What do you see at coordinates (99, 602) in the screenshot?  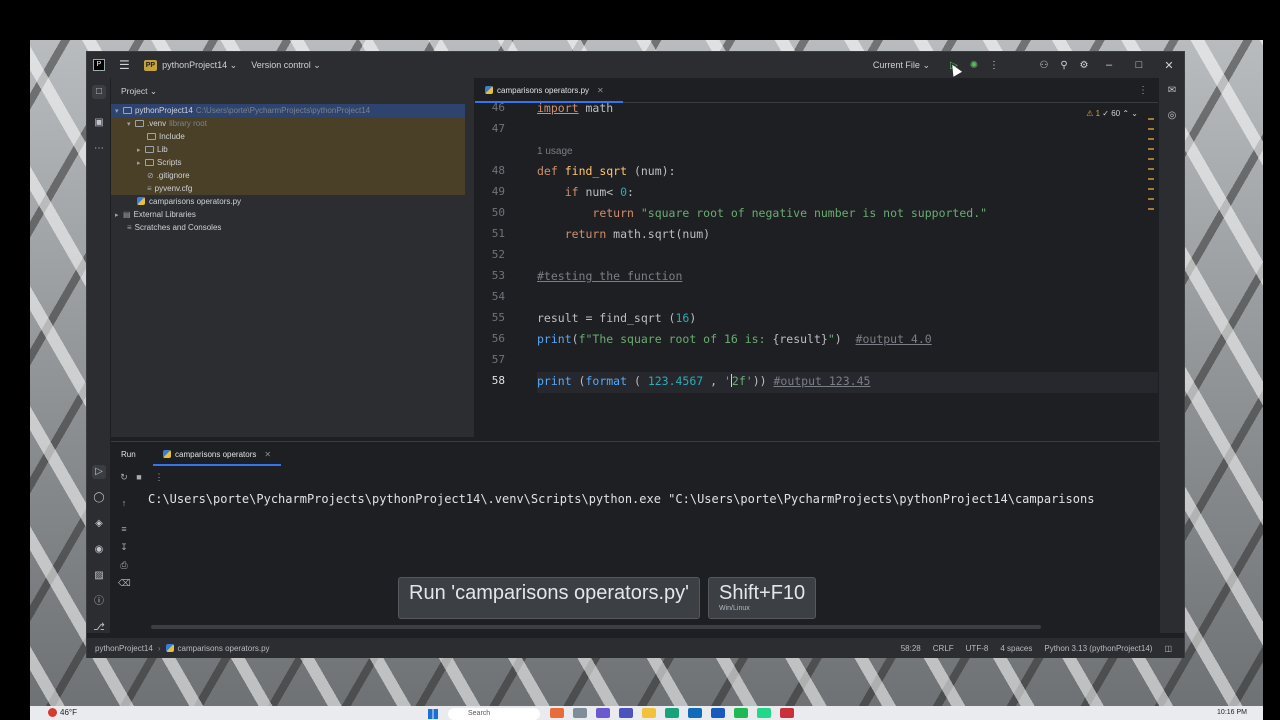 I see `problems-icon: ⓘ` at bounding box center [99, 602].